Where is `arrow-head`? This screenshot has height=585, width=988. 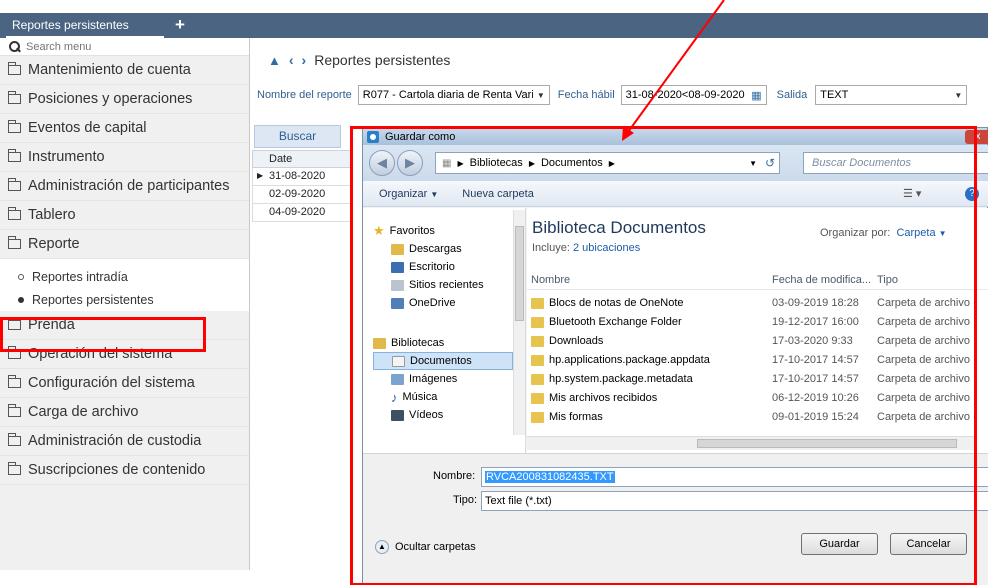
arrow-head is located at coordinates (628, 133).